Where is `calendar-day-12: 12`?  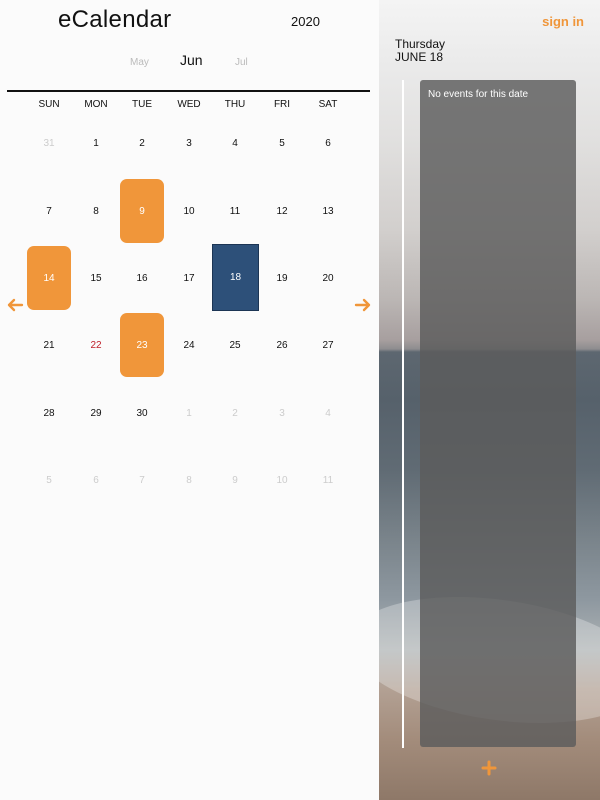
calendar-day-12: 12 is located at coordinates (282, 211).